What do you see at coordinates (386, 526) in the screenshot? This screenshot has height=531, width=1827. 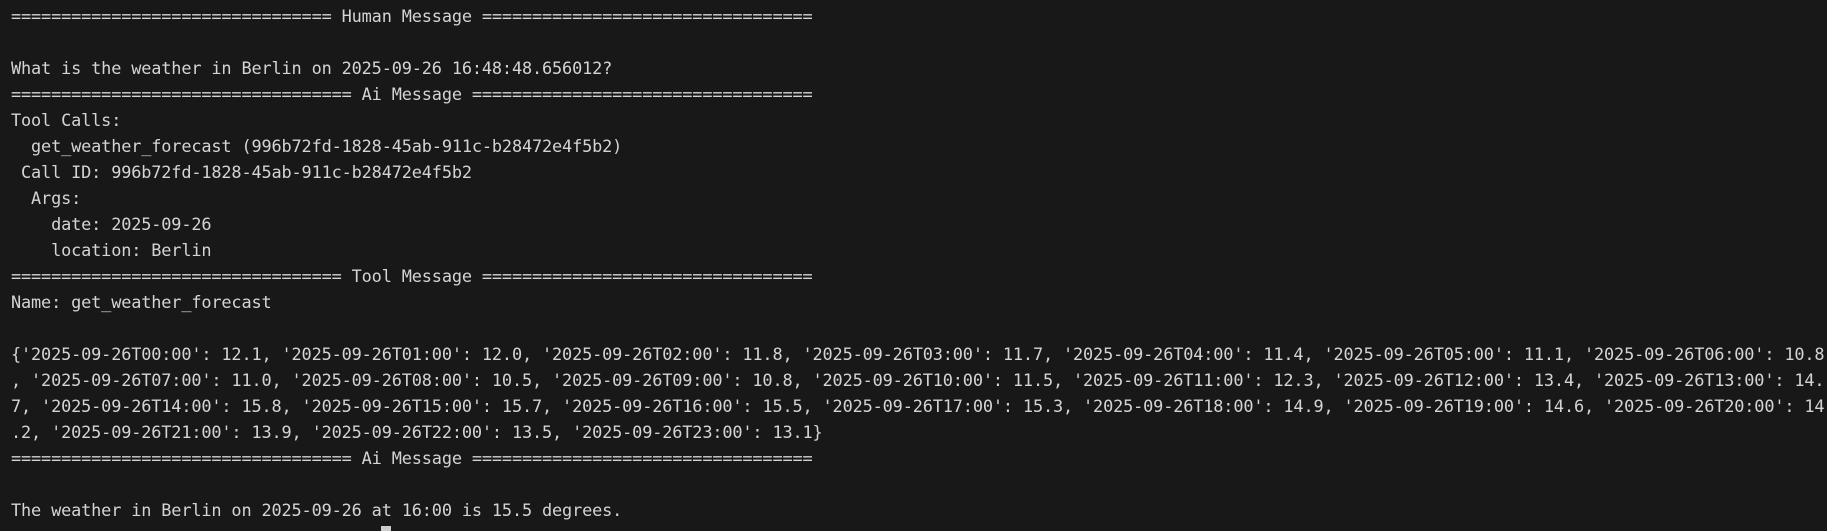 I see `terminal-cursor` at bounding box center [386, 526].